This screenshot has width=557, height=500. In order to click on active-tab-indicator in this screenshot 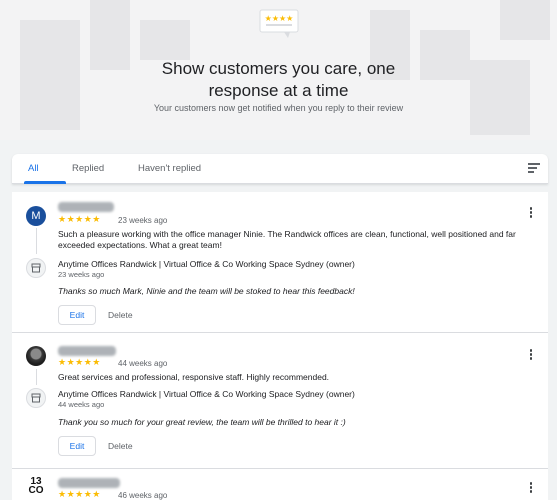, I will do `click(45, 182)`.